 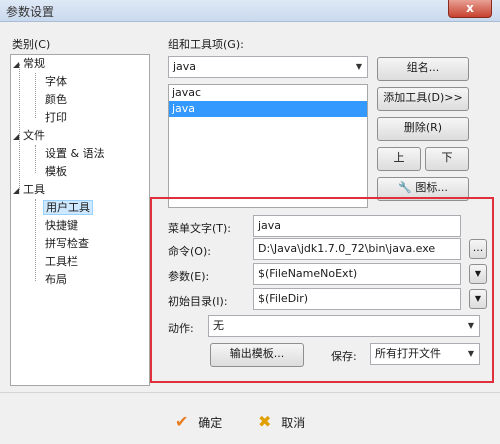 What do you see at coordinates (56, 172) in the screenshot?
I see `tree-item-template: 模板` at bounding box center [56, 172].